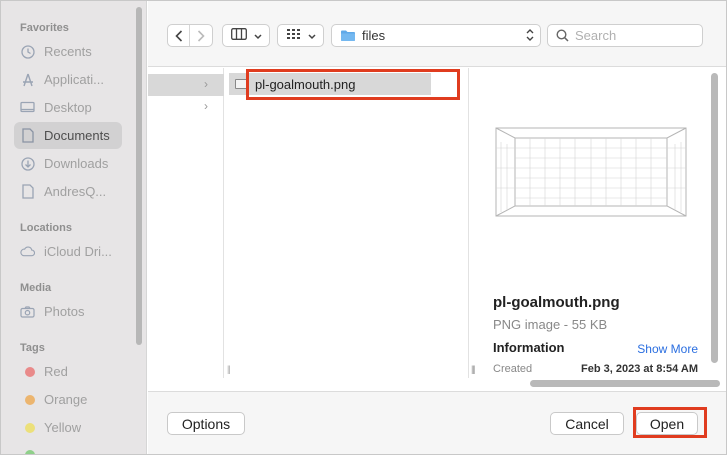 The image size is (727, 455). I want to click on document-icon, so click(27, 135).